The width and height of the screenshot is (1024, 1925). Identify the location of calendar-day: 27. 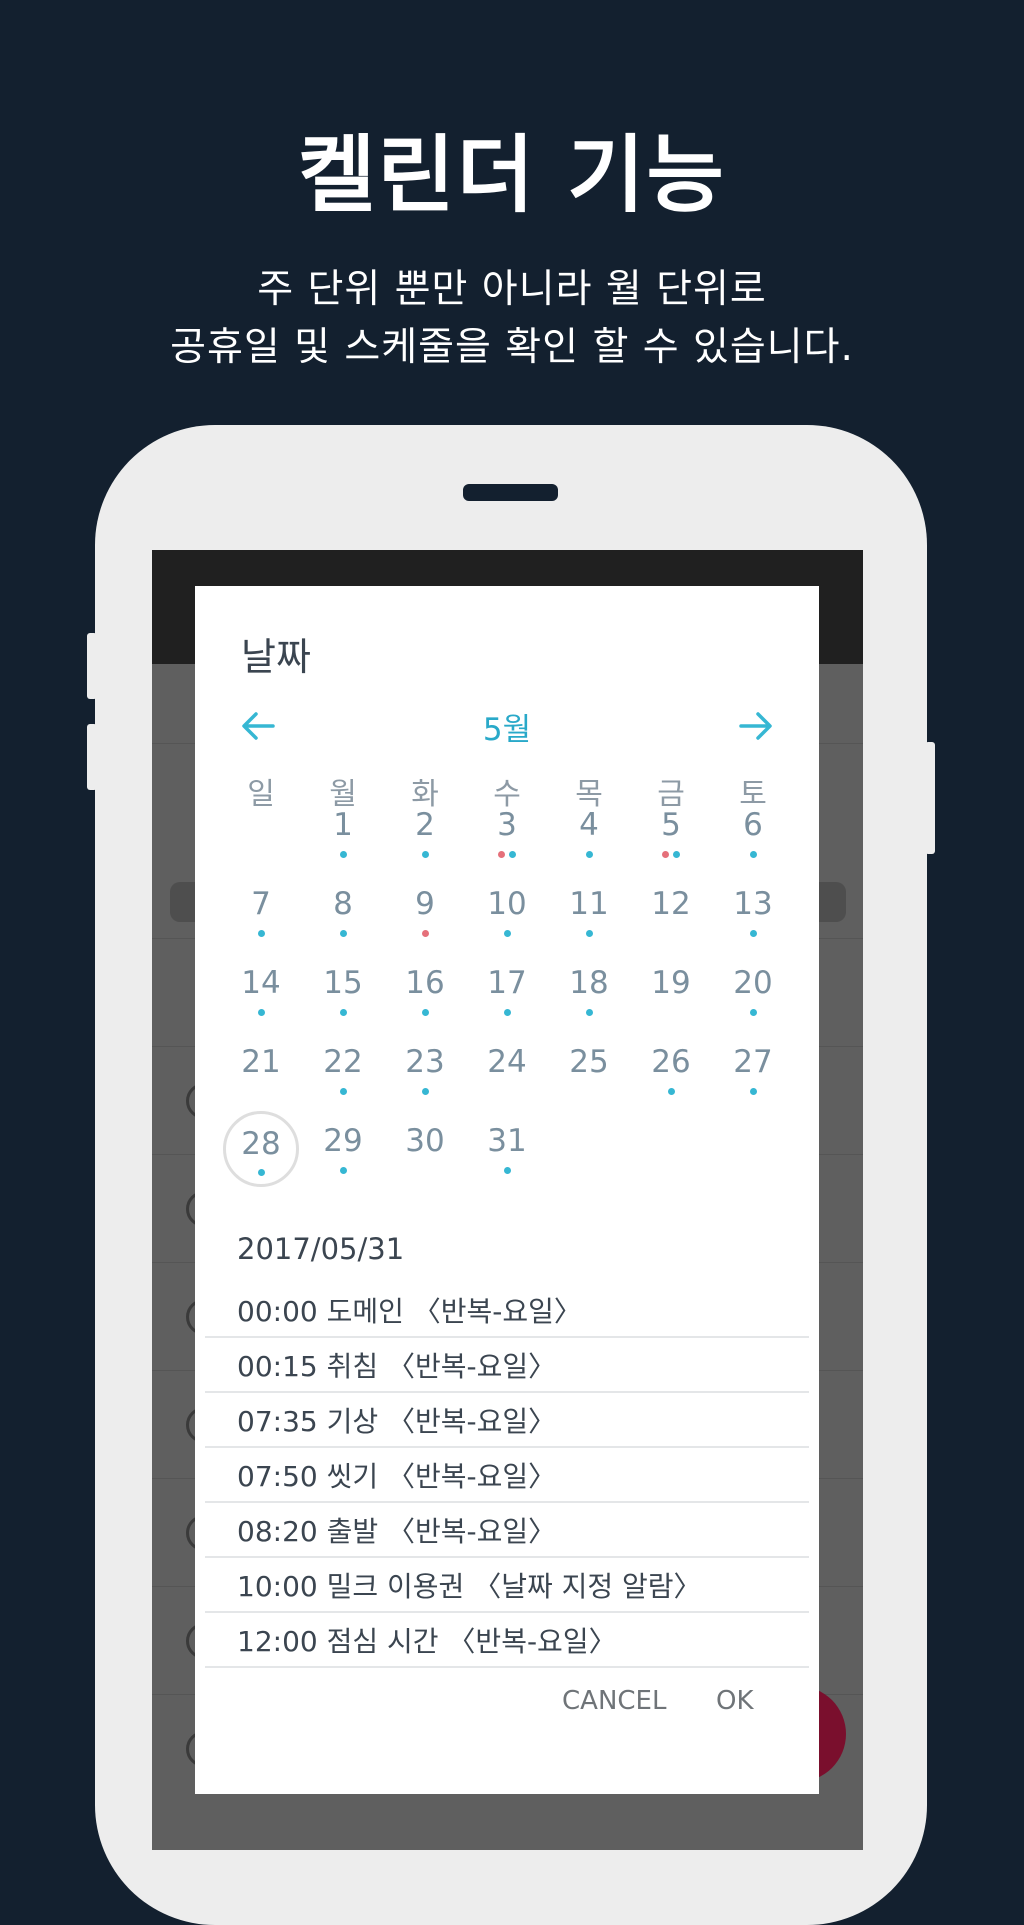
(753, 1071).